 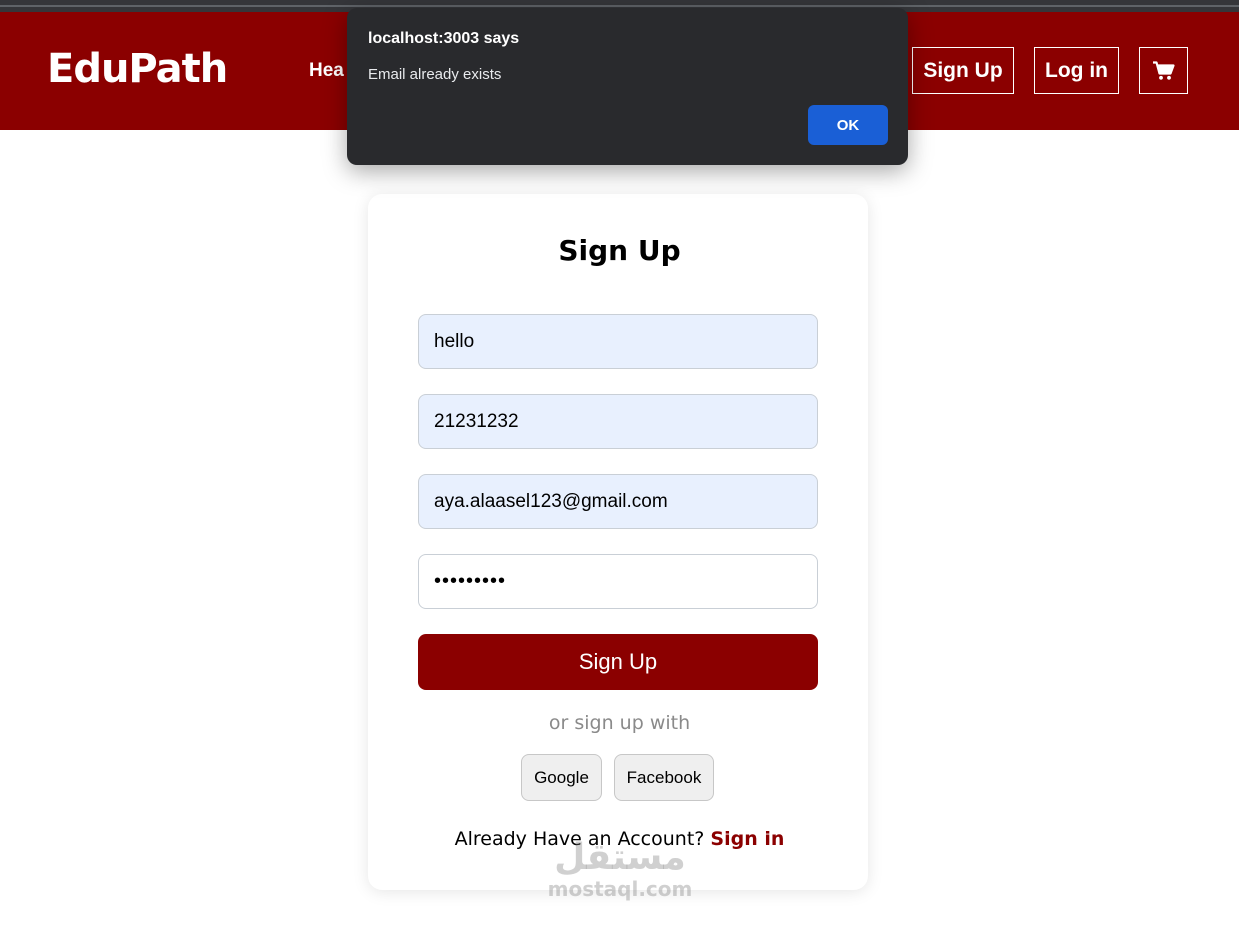 What do you see at coordinates (664, 777) in the screenshot?
I see `facebook-signup-button: Facebook` at bounding box center [664, 777].